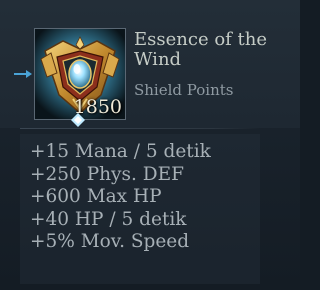 Image resolution: width=320 pixels, height=290 pixels. Describe the element at coordinates (23, 74) in the screenshot. I see `selection-arrow-icon` at that location.